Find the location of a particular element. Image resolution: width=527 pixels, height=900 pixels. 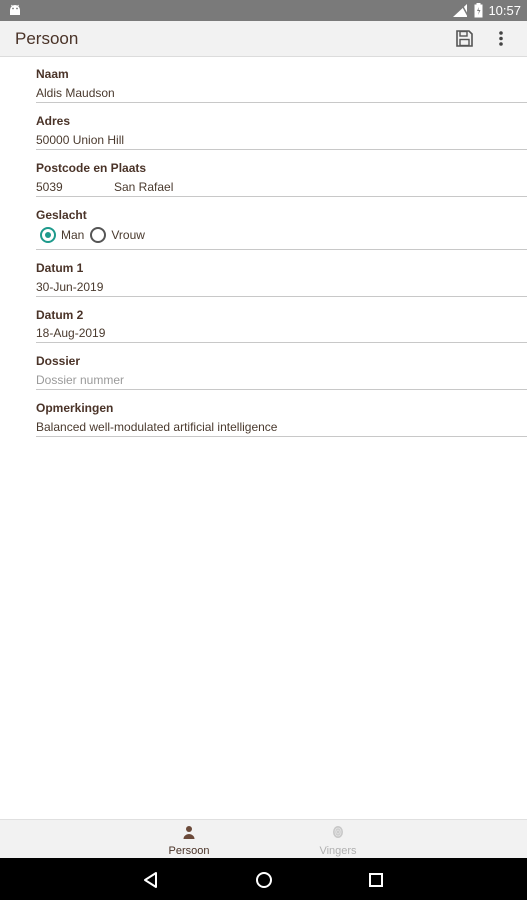

adres-label: Adres is located at coordinates (53, 121).